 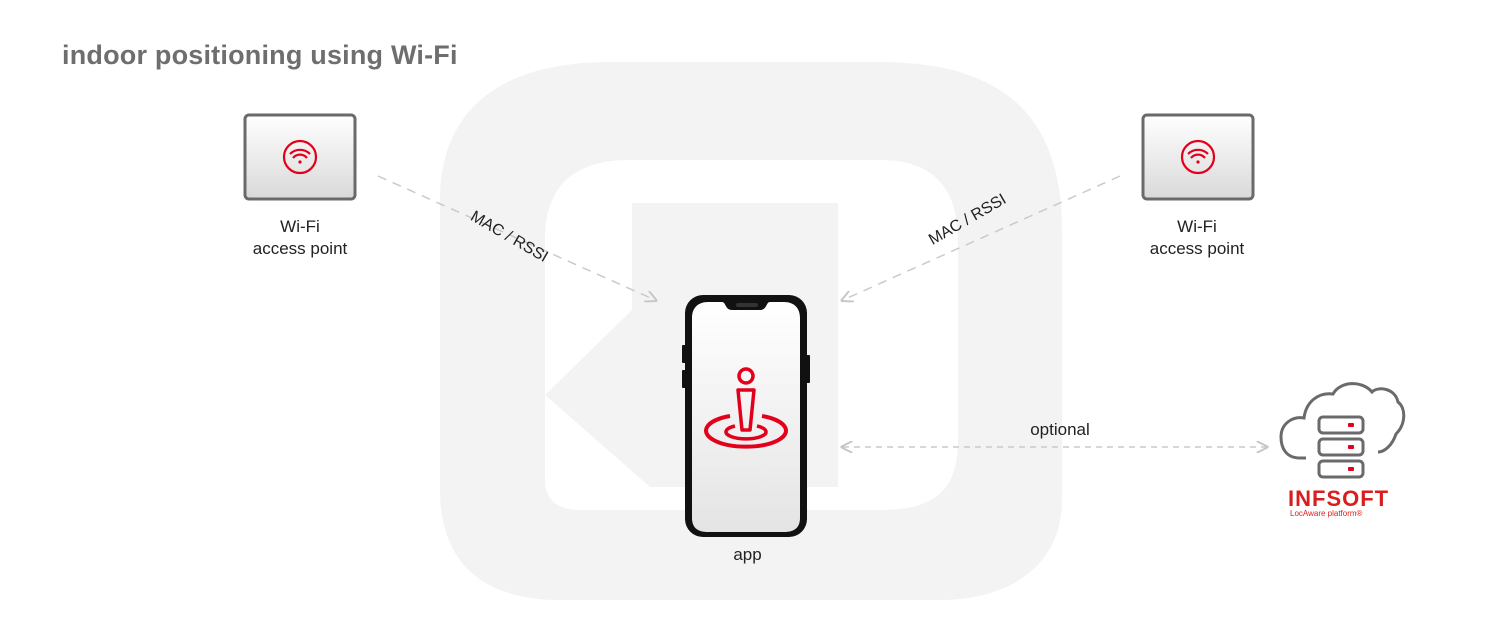 I want to click on app-label: app, so click(x=747, y=554).